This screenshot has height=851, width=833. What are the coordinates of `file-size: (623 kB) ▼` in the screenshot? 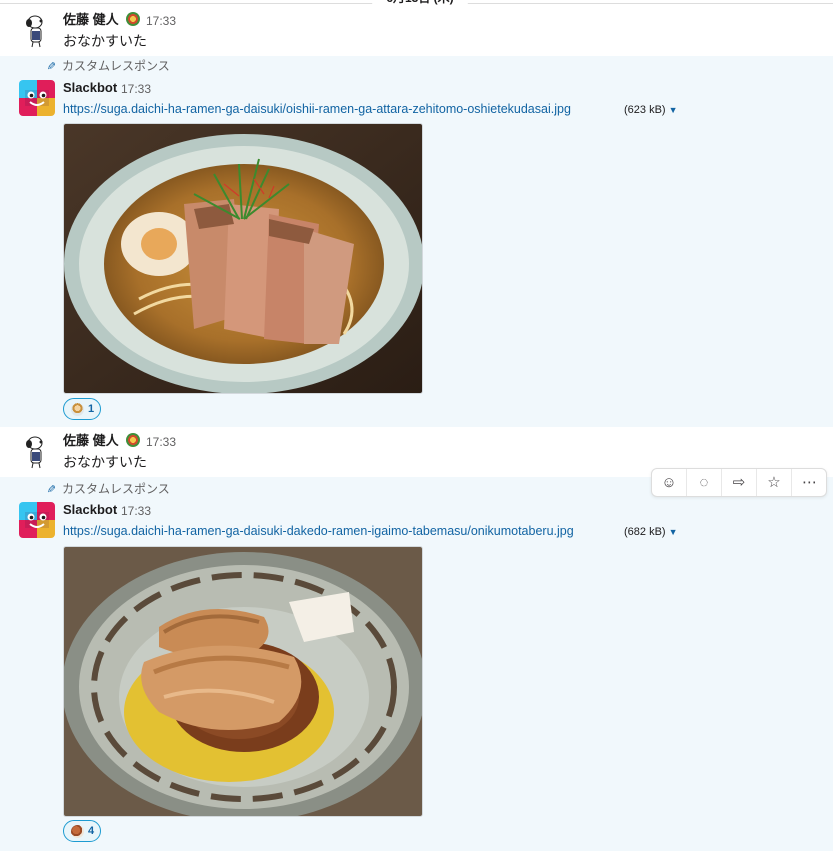 It's located at (651, 110).